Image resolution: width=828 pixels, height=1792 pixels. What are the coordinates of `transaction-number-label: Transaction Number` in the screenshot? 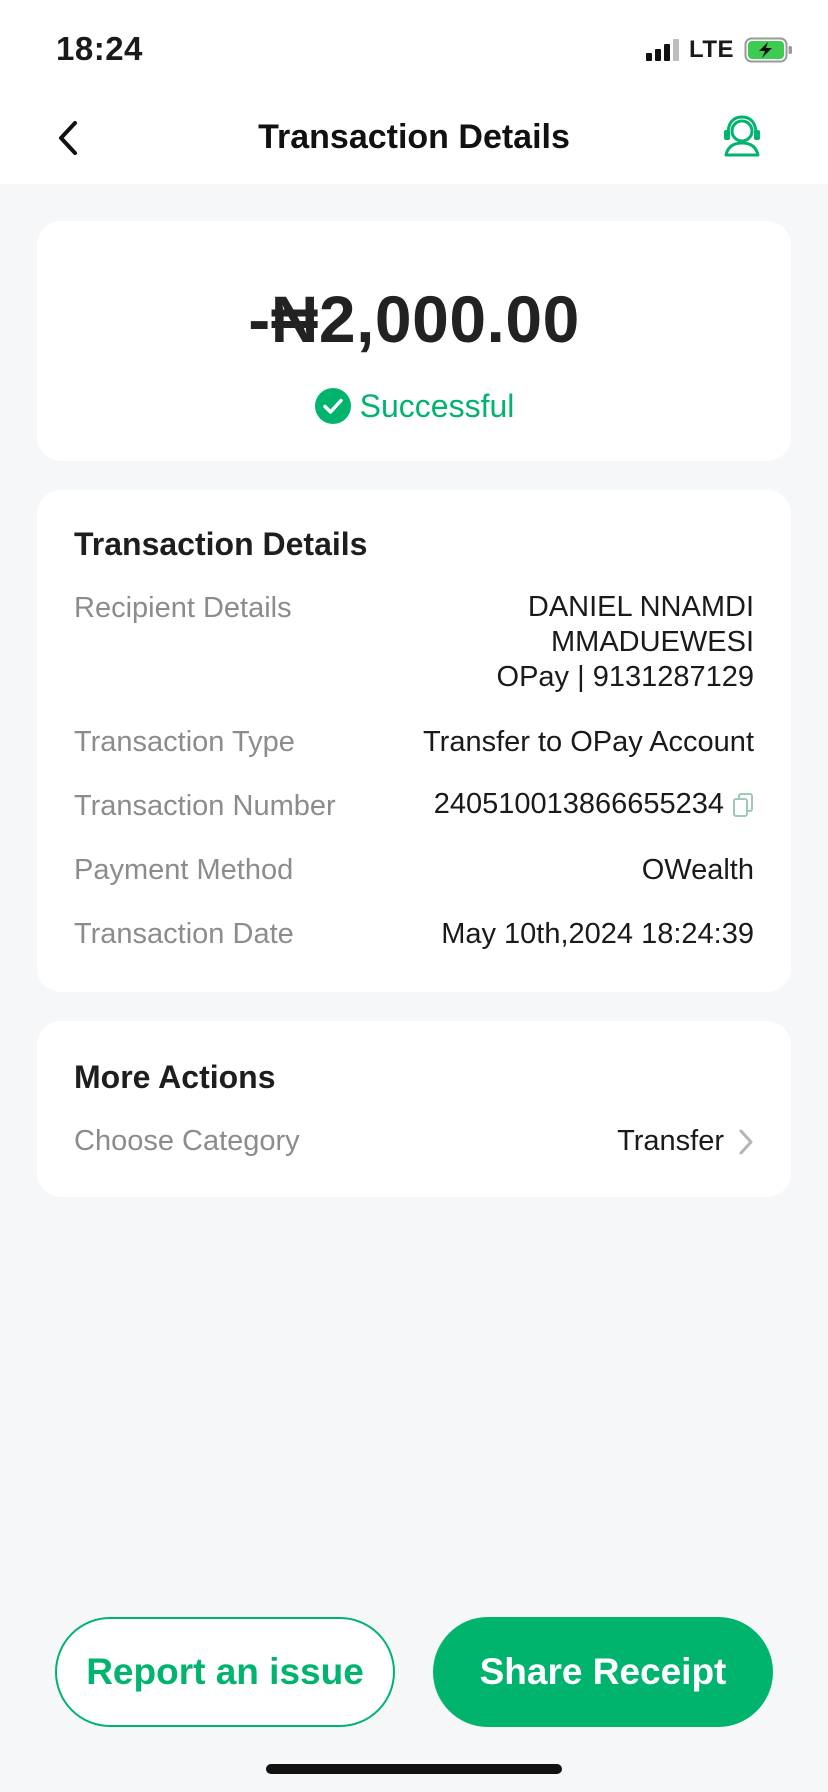 It's located at (205, 806).